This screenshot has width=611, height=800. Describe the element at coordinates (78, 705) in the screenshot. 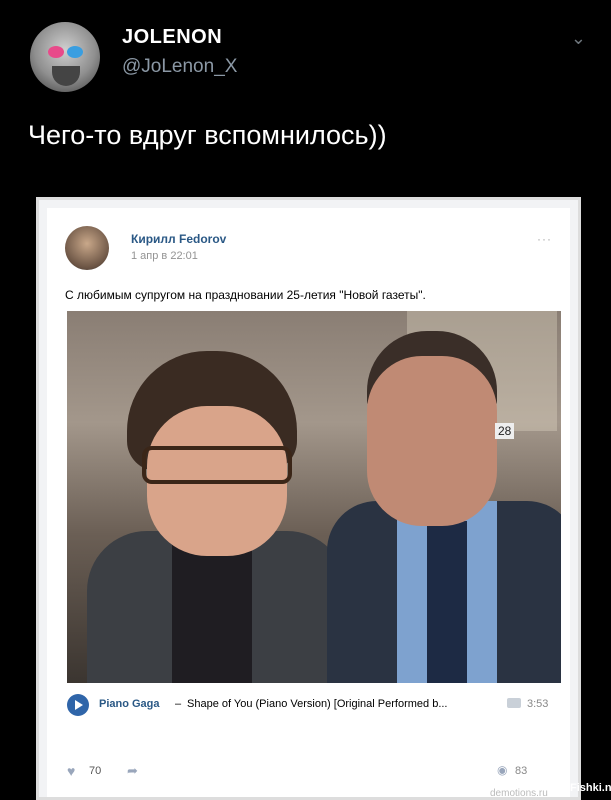

I see `play-icon` at that location.